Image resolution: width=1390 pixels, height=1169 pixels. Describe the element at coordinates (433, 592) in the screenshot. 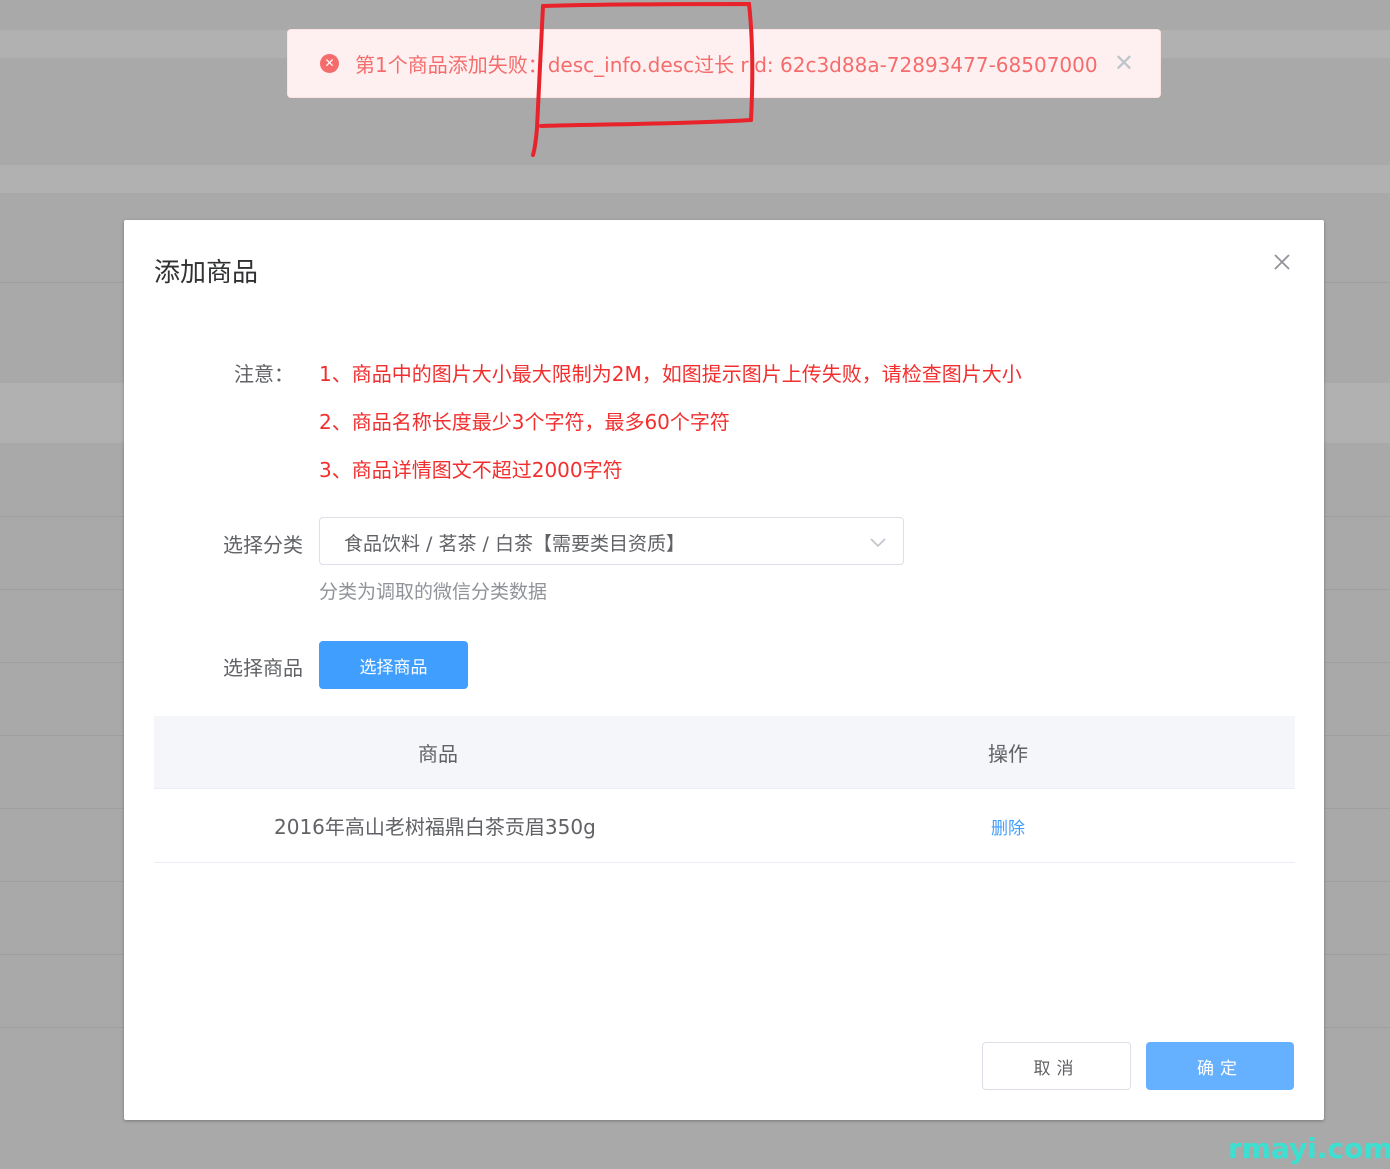

I see `category-hint: 分类为调取的微信分类数据` at that location.